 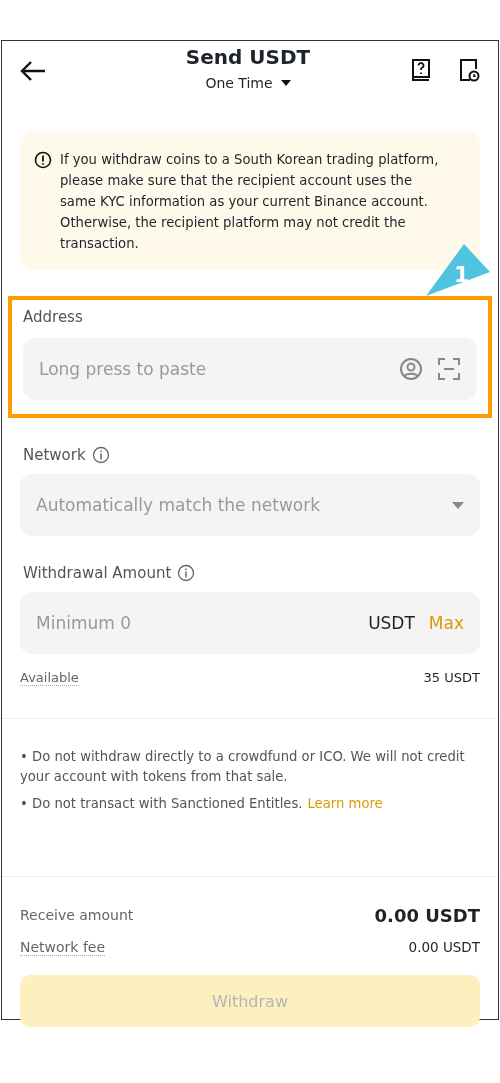 I want to click on fee-label: Network fee, so click(x=63, y=947).